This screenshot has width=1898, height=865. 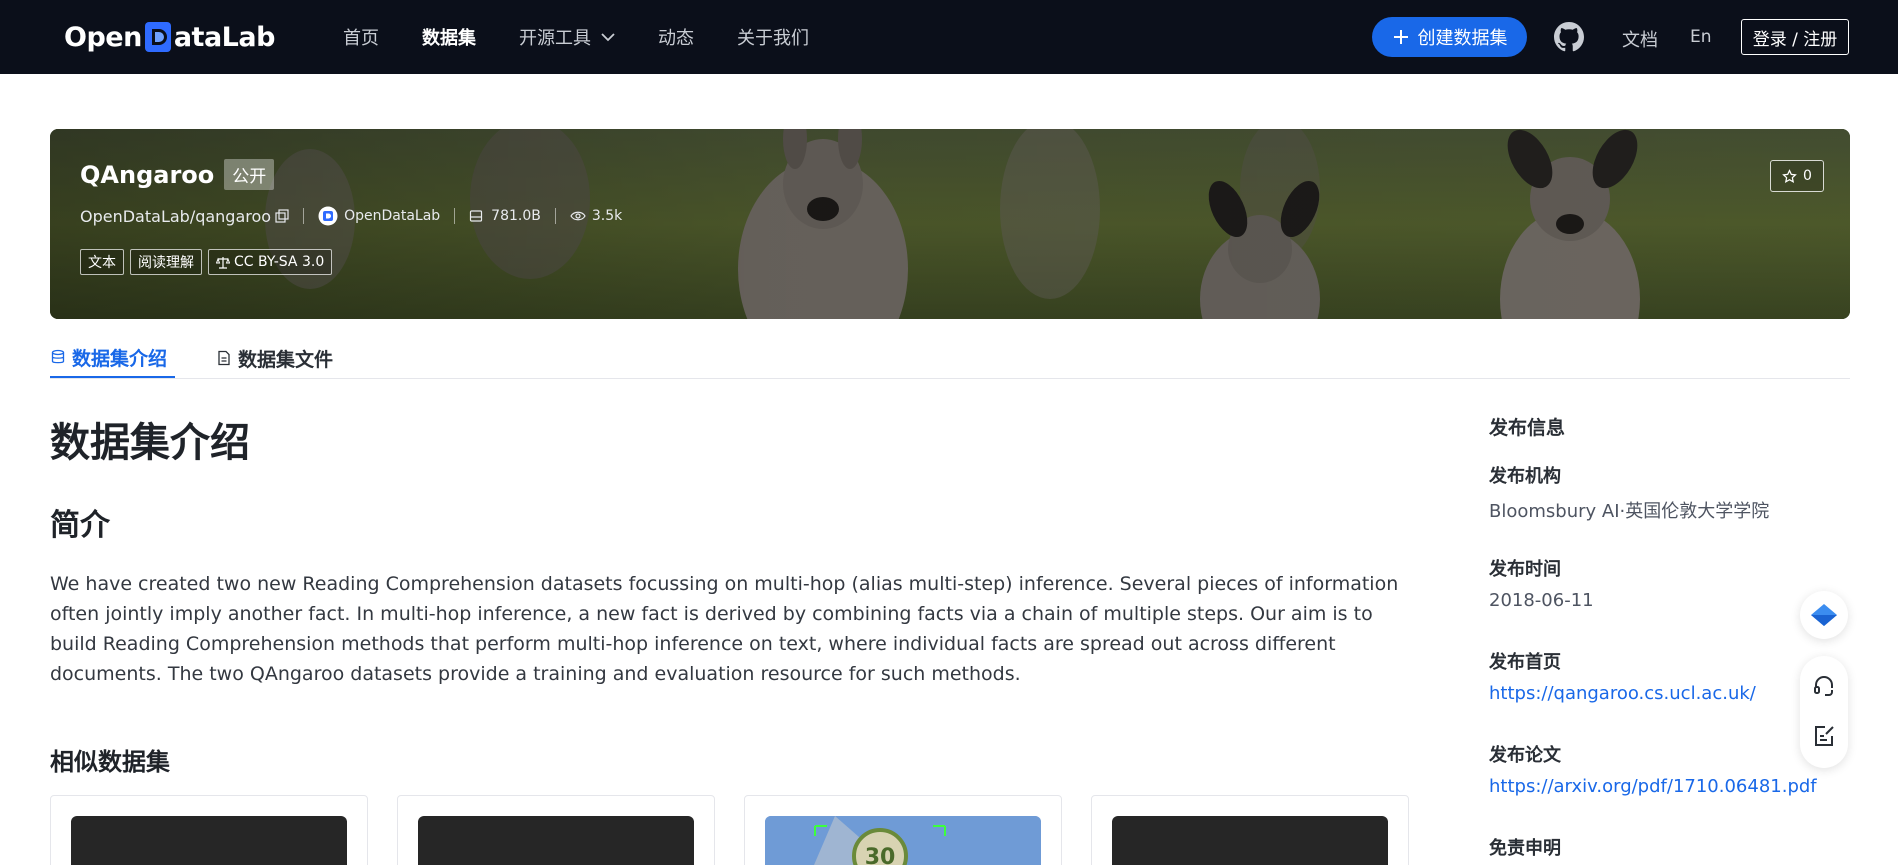 I want to click on dataset-title-row: QAngaroo 公开, so click(x=177, y=174).